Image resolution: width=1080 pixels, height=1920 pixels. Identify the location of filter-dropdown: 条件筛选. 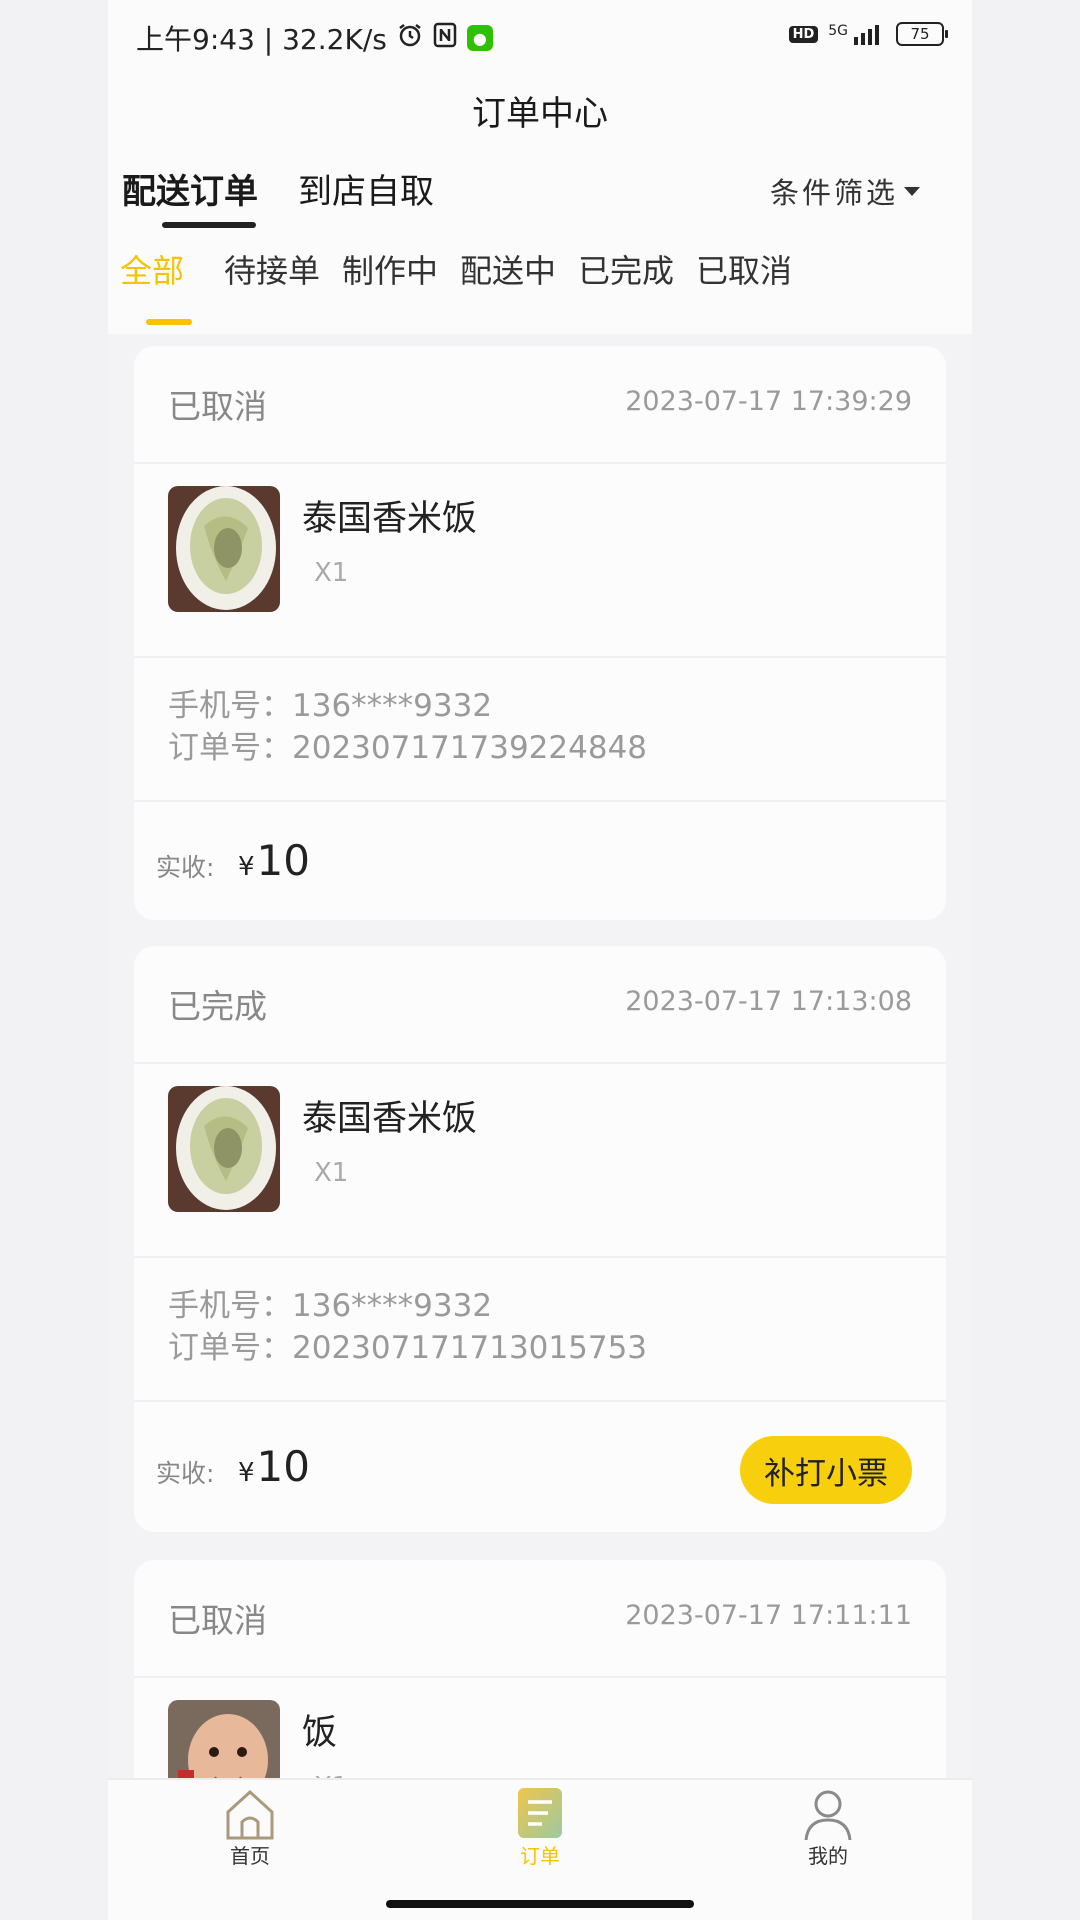
(845, 191).